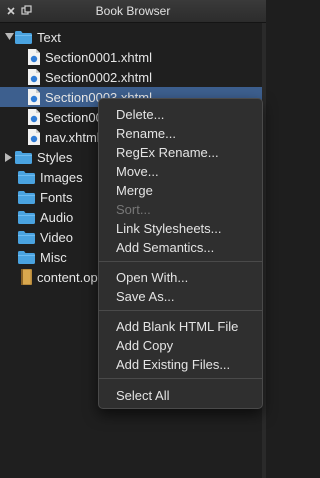 The width and height of the screenshot is (320, 478). Describe the element at coordinates (57, 237) in the screenshot. I see `tree-label: Video` at that location.